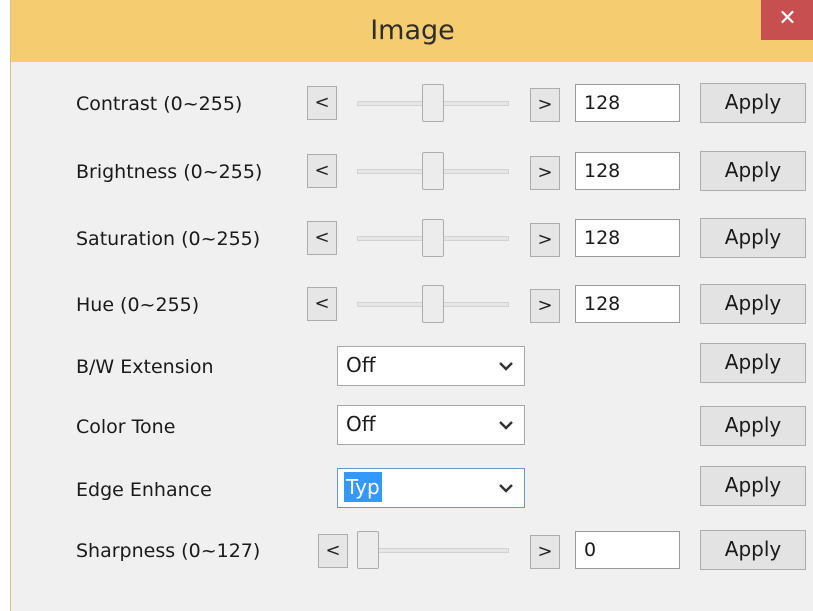 Image resolution: width=813 pixels, height=611 pixels. I want to click on saturation-decrease-button: <, so click(322, 238).